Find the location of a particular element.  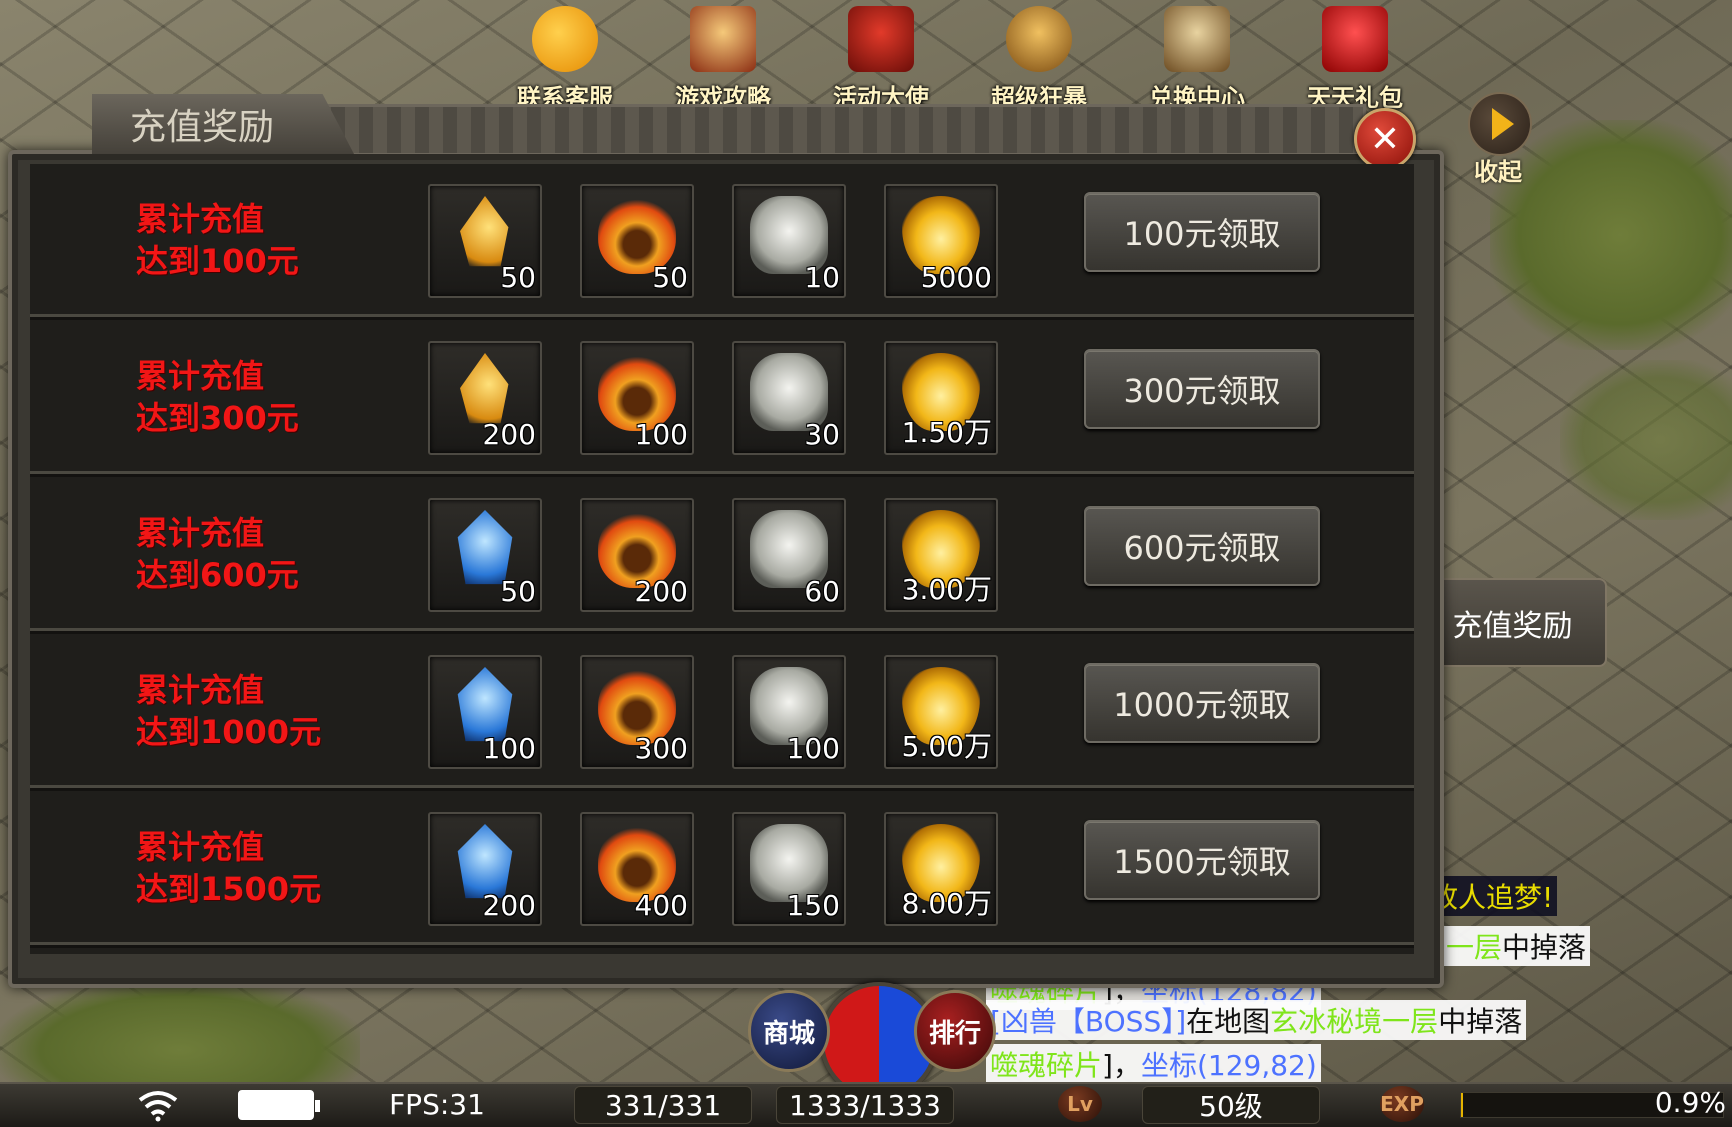

reward-item-slot: 300 is located at coordinates (637, 712).